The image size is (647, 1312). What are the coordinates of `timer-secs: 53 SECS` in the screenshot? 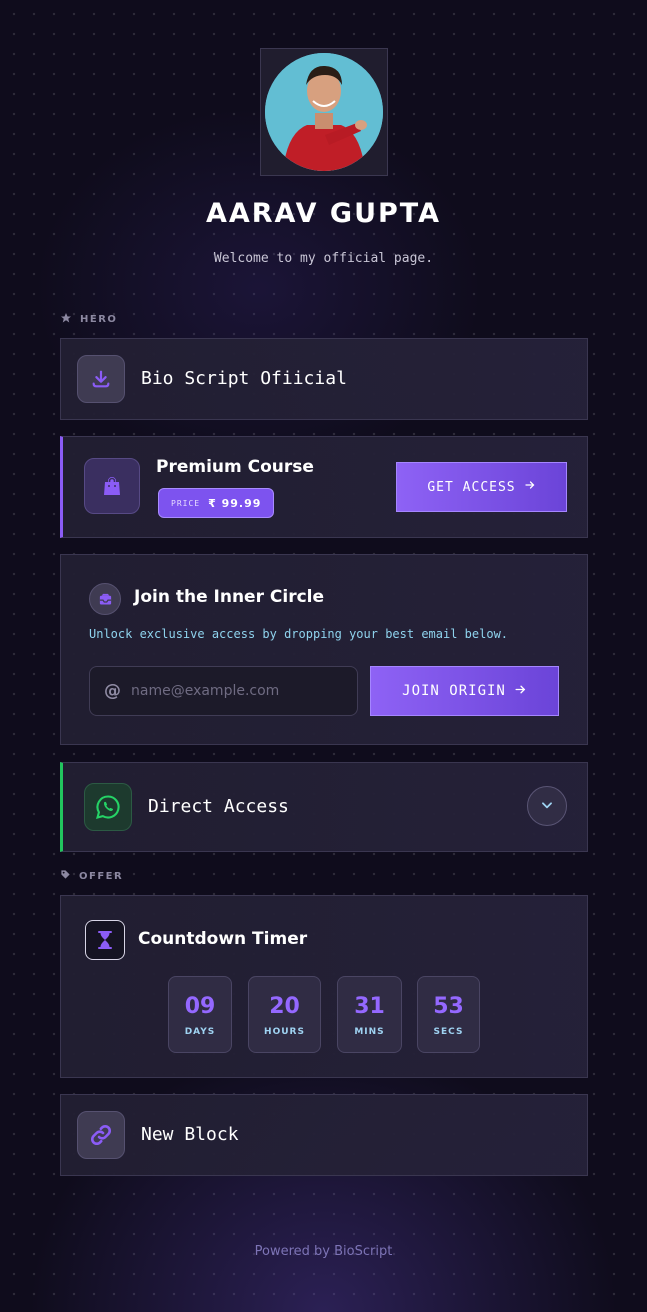 It's located at (448, 1014).